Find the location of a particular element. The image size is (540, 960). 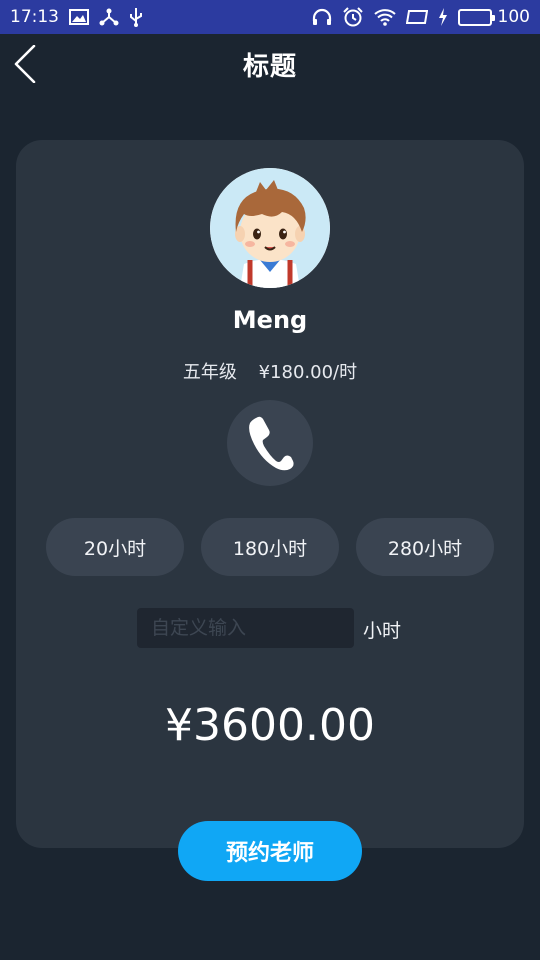

teacher-grade: 五年级 is located at coordinates (209, 372).